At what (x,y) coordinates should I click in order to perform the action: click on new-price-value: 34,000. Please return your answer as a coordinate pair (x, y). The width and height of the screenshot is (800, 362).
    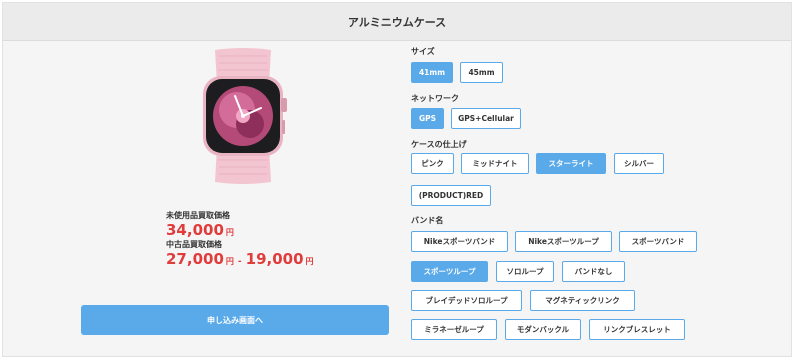
    Looking at the image, I should click on (195, 230).